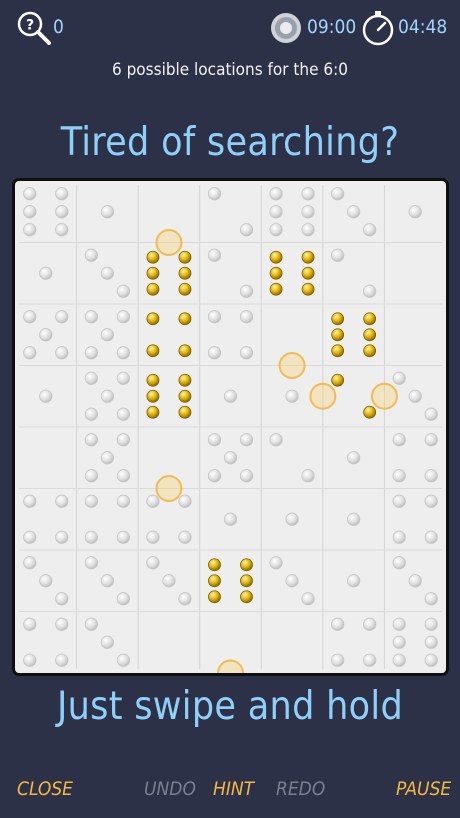  Describe the element at coordinates (423, 27) in the screenshot. I see `elapsed-time: 04:48` at that location.